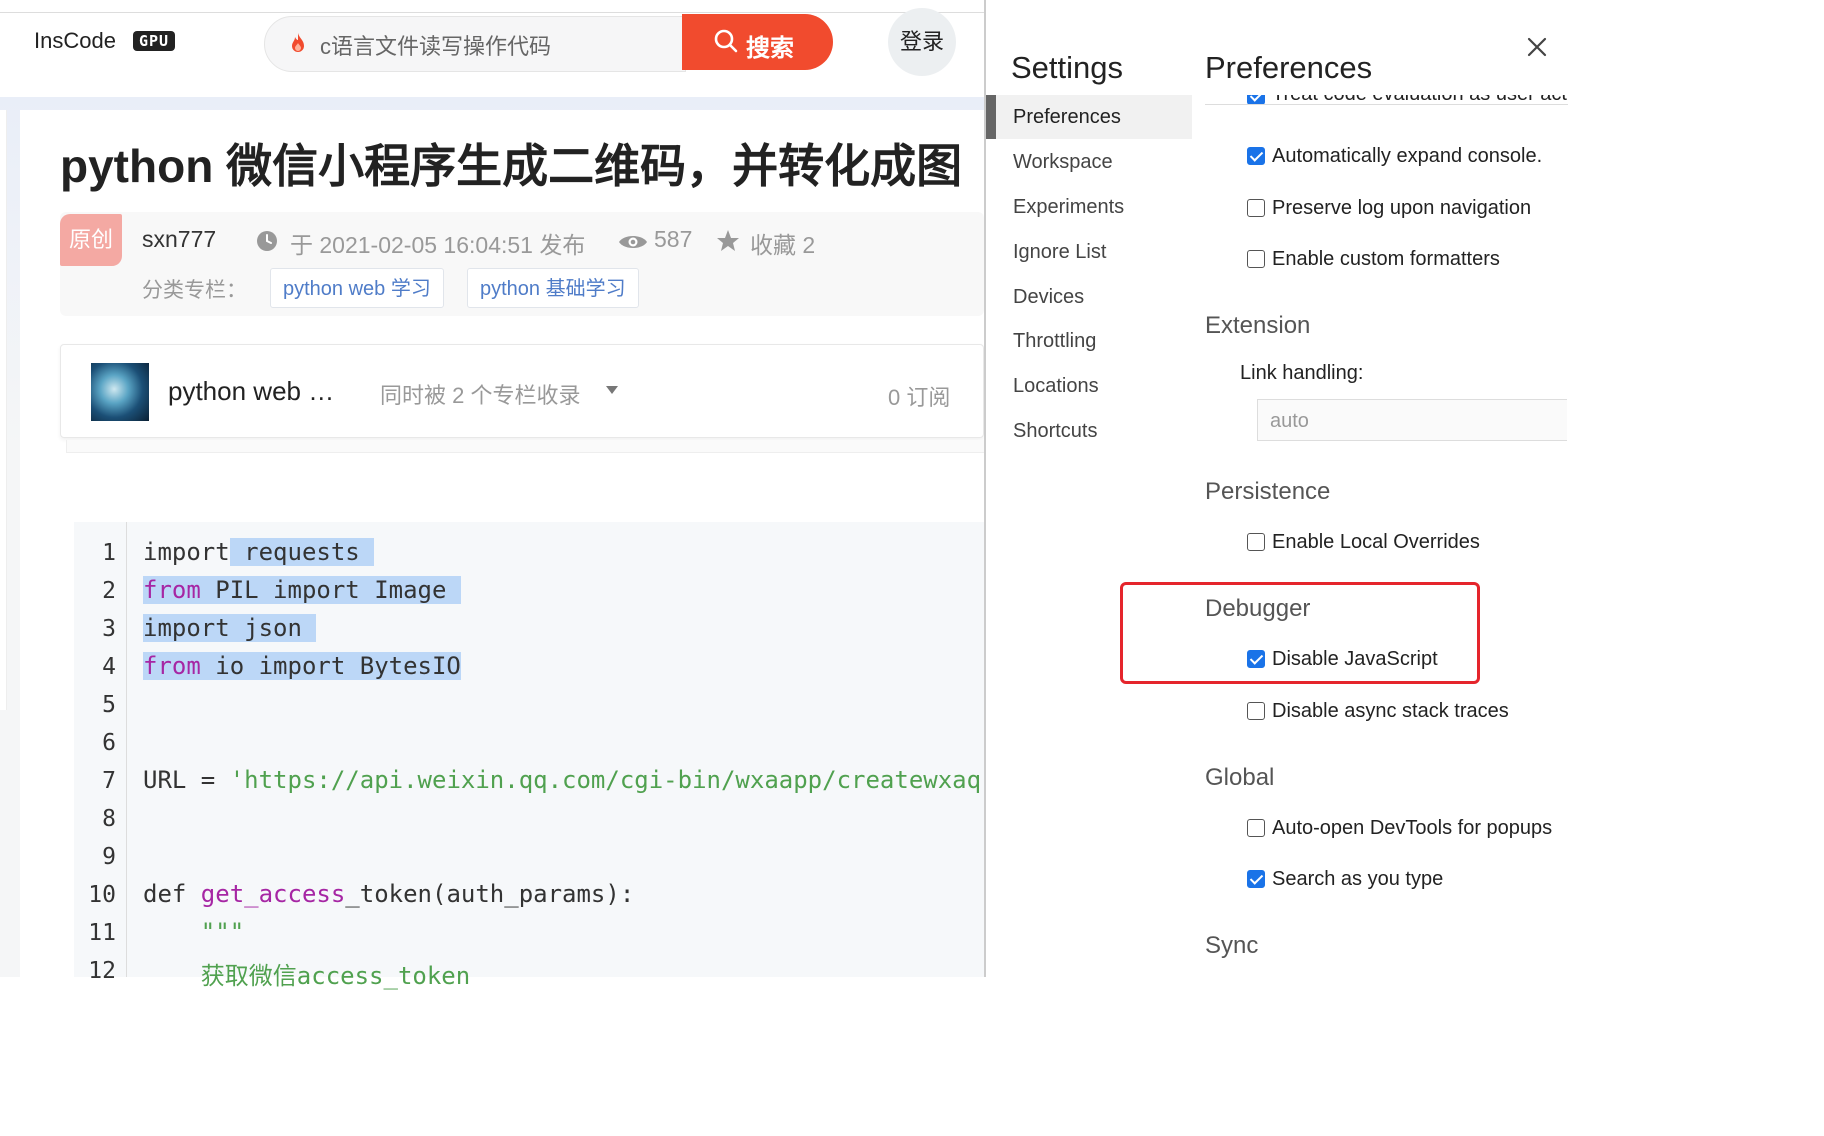  What do you see at coordinates (1268, 491) in the screenshot?
I see `section-persistence: Persistence` at bounding box center [1268, 491].